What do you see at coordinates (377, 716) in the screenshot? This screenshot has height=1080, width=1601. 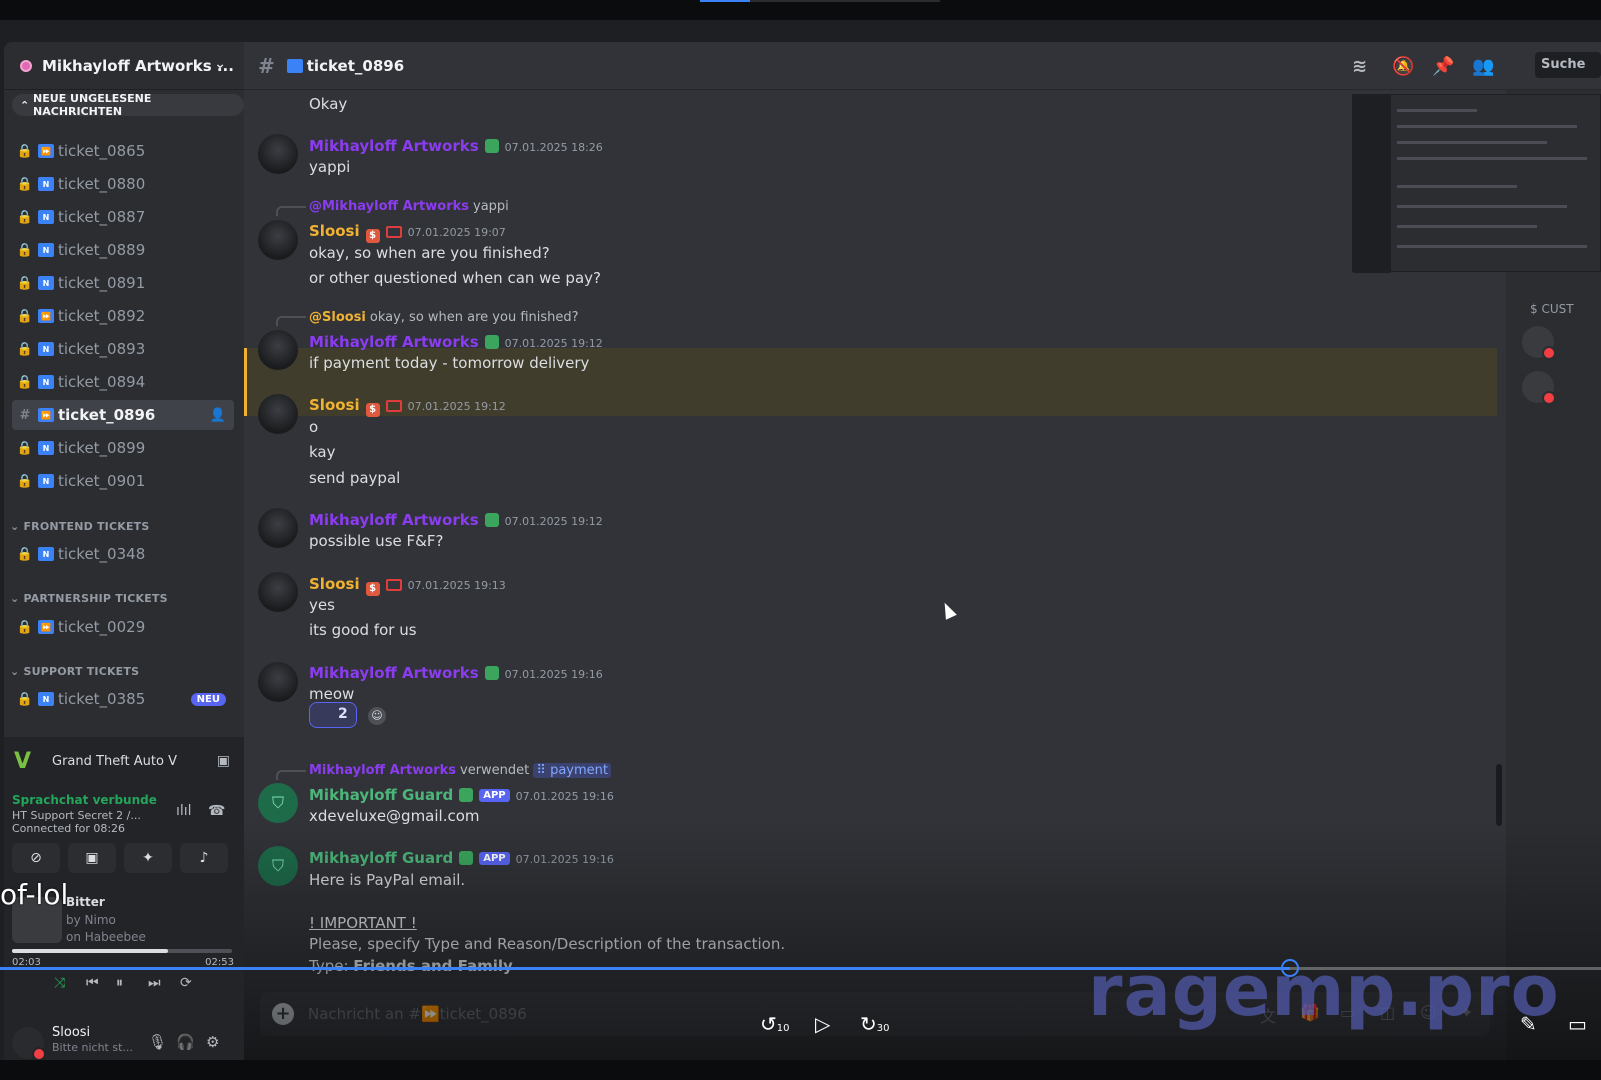 I see `add-reaction-icon: ☺` at bounding box center [377, 716].